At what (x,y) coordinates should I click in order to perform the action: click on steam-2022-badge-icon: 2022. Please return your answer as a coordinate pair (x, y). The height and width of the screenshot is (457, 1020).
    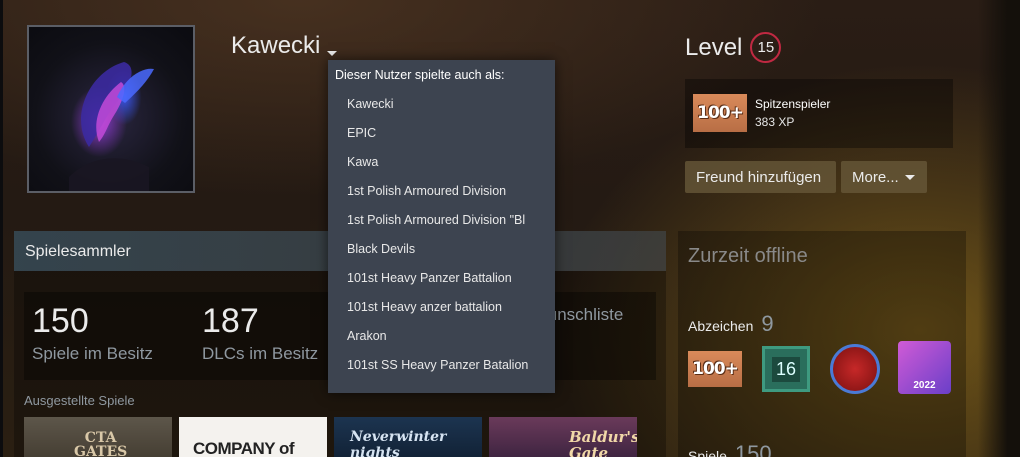
    Looking at the image, I should click on (924, 367).